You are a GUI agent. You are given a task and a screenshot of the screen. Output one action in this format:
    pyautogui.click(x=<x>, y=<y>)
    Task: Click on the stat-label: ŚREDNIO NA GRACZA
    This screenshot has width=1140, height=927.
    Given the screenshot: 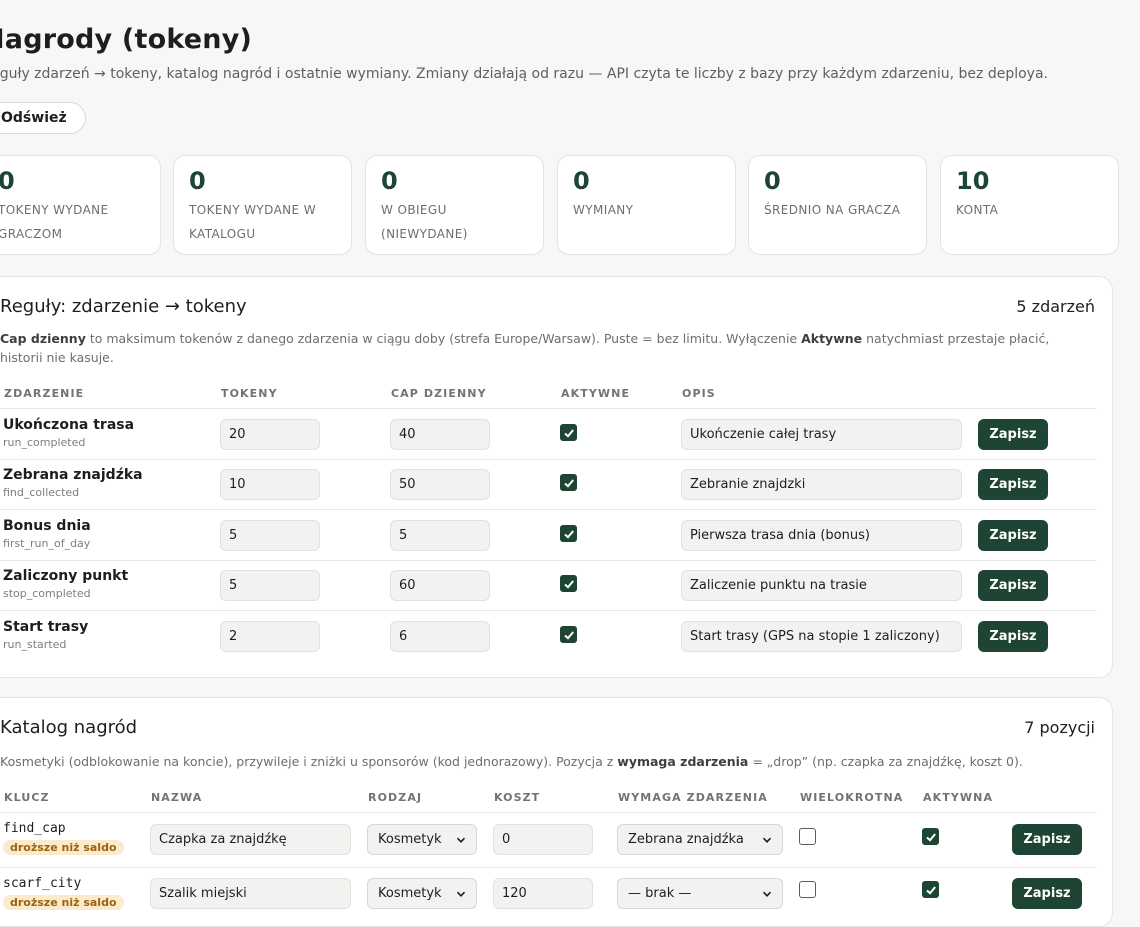 What is the action you would take?
    pyautogui.click(x=832, y=210)
    